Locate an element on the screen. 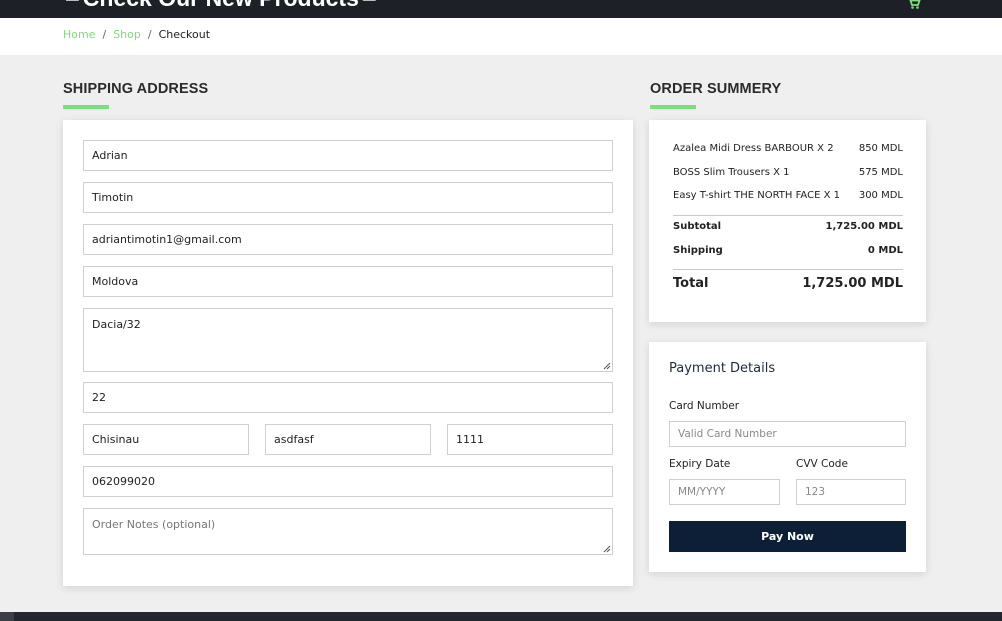 This screenshot has height=621, width=1002. cvv-code-label: CVV Code is located at coordinates (822, 464).